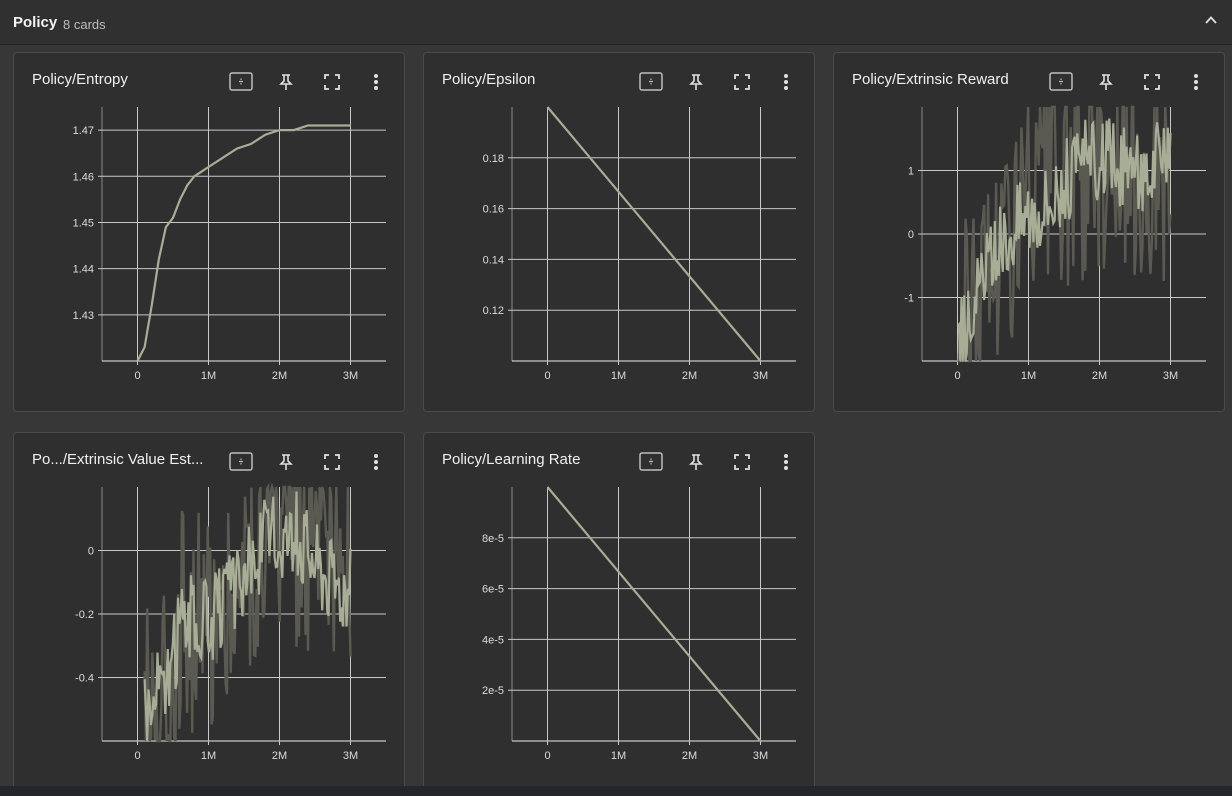  I want to click on y-tick-label: 2e-5, so click(493, 691).